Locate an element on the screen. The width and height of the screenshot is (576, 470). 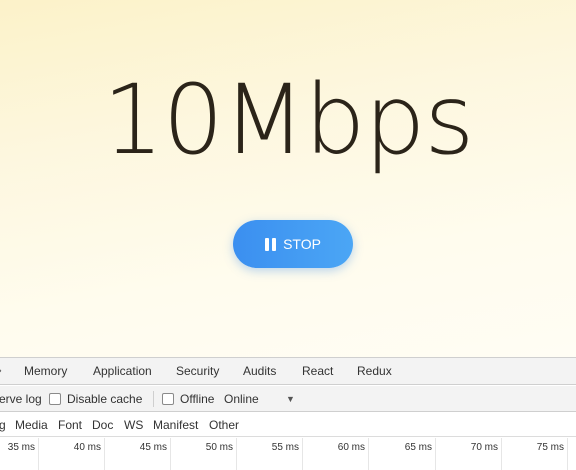
pause-icon is located at coordinates (271, 244).